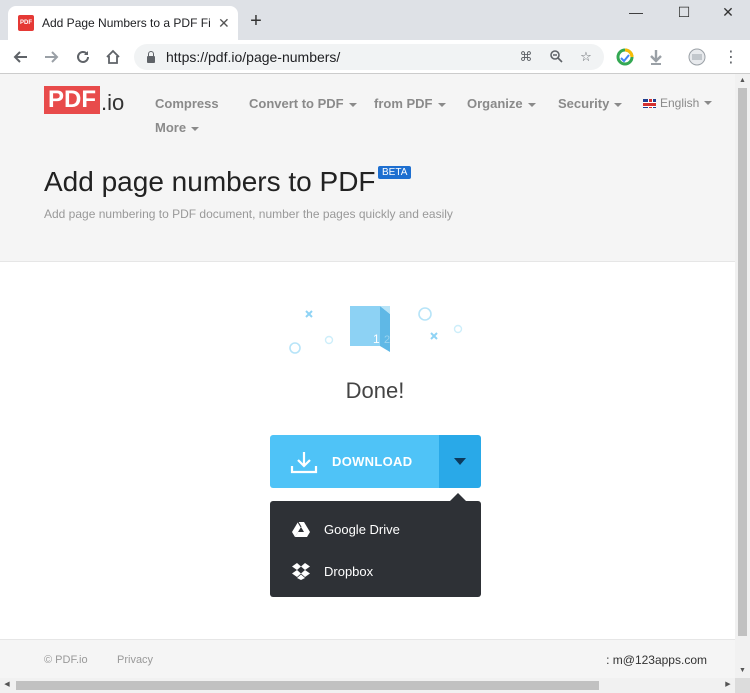  I want to click on google-drive-label: Google Drive, so click(362, 529).